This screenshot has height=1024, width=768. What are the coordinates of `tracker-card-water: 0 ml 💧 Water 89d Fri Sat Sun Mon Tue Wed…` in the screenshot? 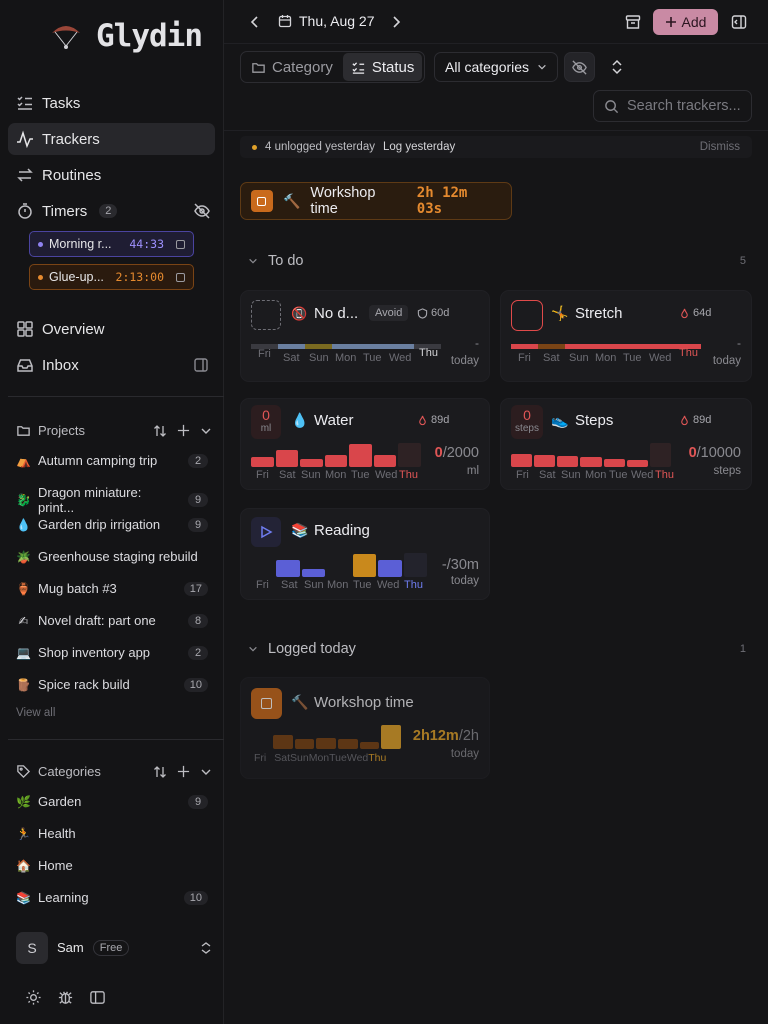 It's located at (365, 444).